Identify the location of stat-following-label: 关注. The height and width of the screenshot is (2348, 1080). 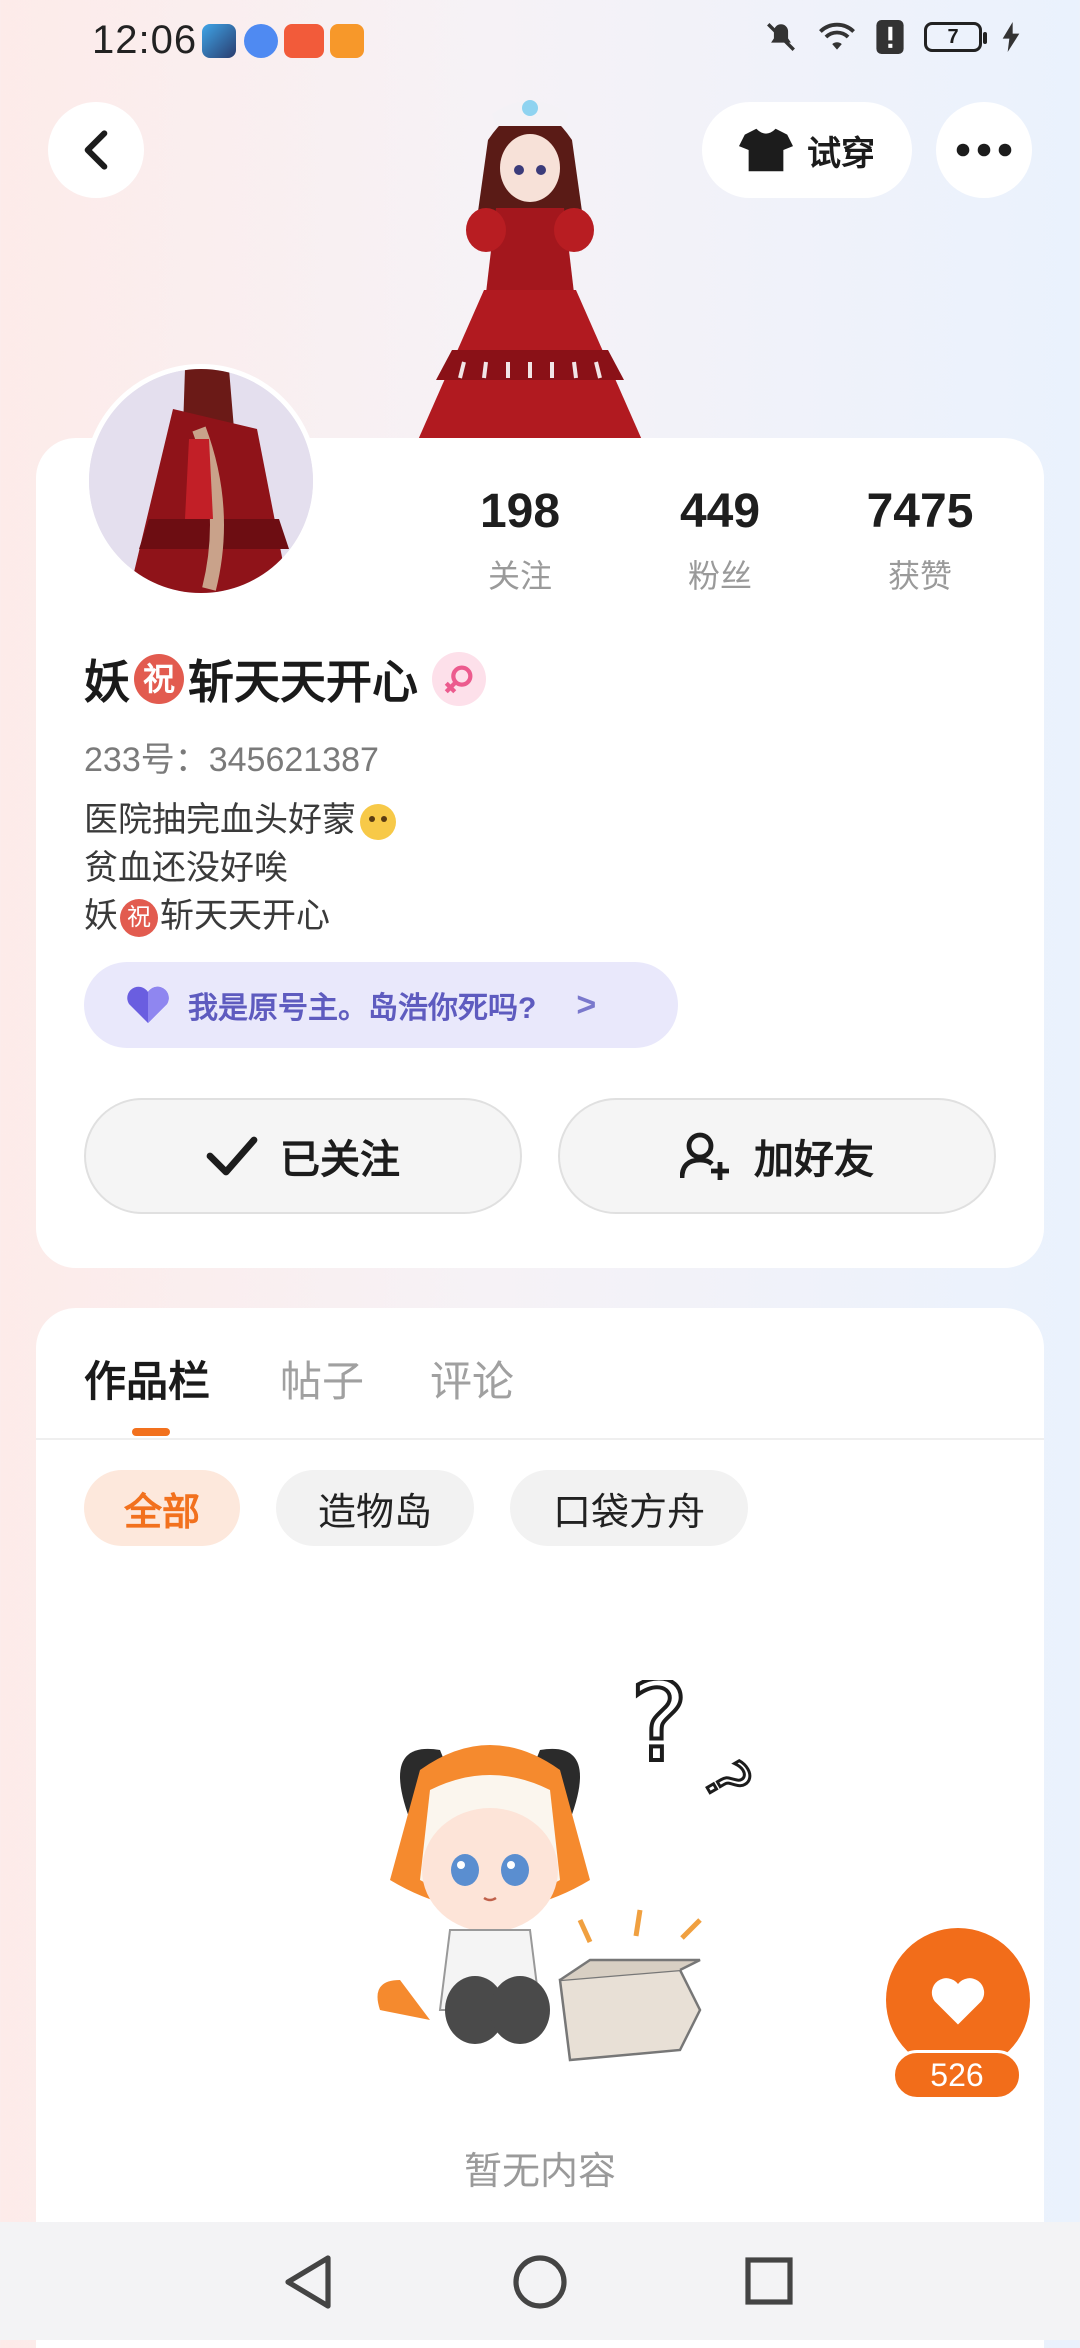
(519, 576).